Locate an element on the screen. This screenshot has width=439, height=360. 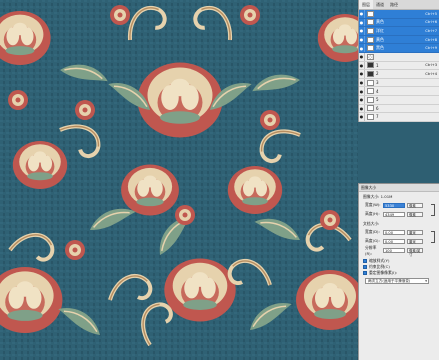
channel-row: ● 1 Ctrl+3 is located at coordinates (399, 66).